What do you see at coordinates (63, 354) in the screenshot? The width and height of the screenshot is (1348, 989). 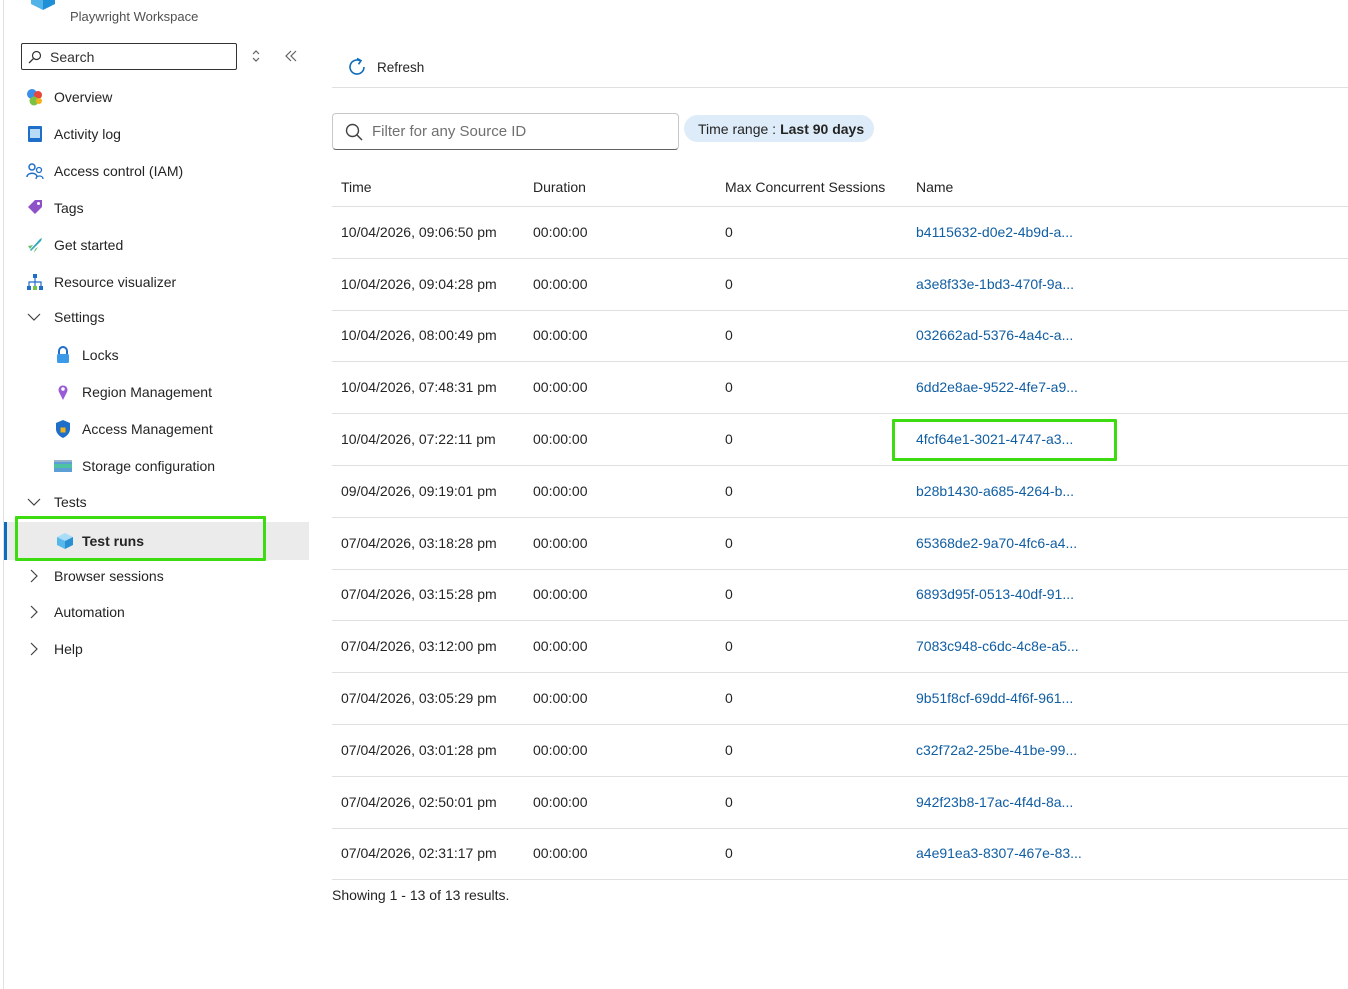 I see `lock-icon` at bounding box center [63, 354].